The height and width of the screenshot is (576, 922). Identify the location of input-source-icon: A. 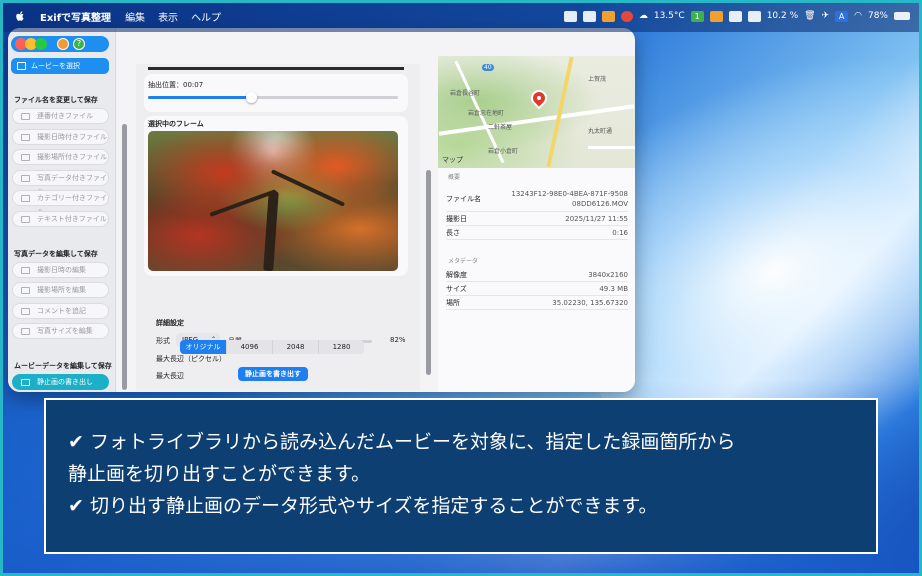
(842, 16).